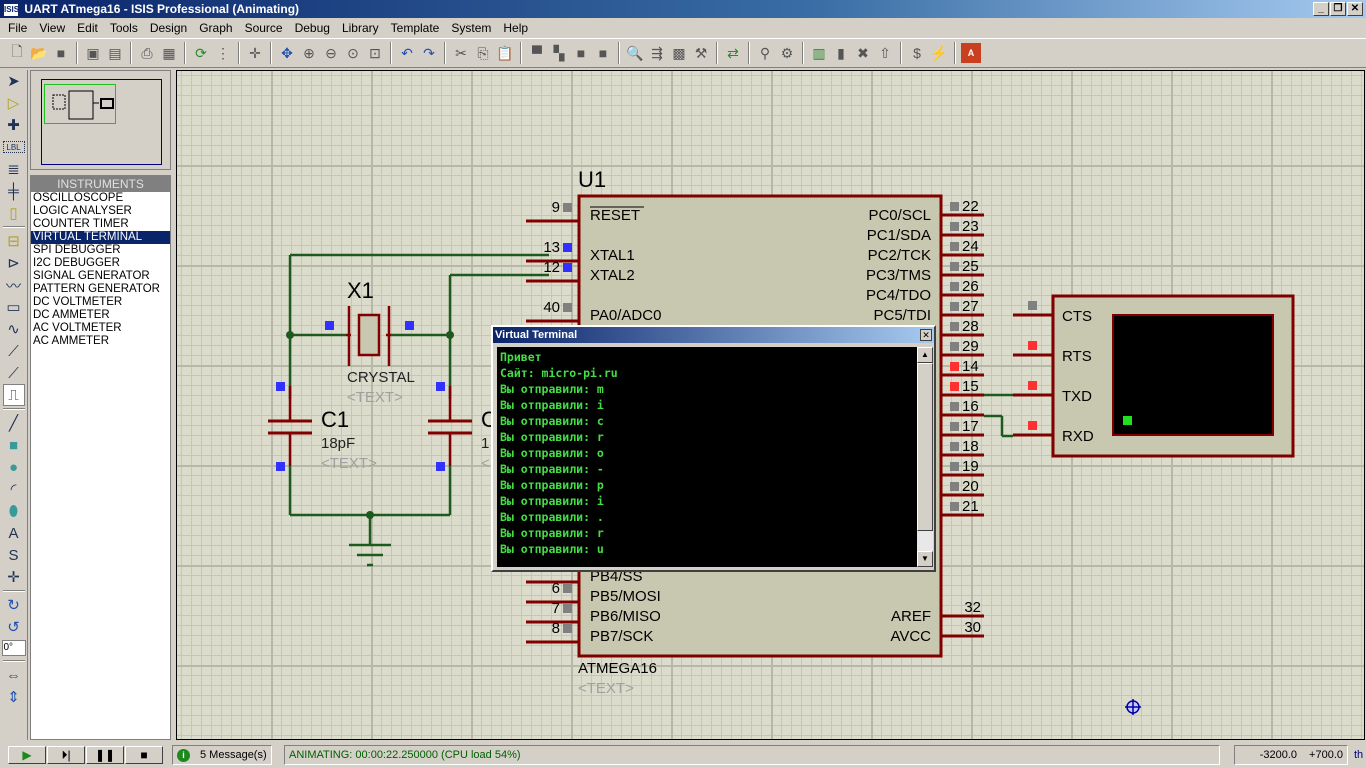 This screenshot has width=1366, height=768. Describe the element at coordinates (926, 335) in the screenshot. I see `virtual-terminal-close-button: ✕` at that location.